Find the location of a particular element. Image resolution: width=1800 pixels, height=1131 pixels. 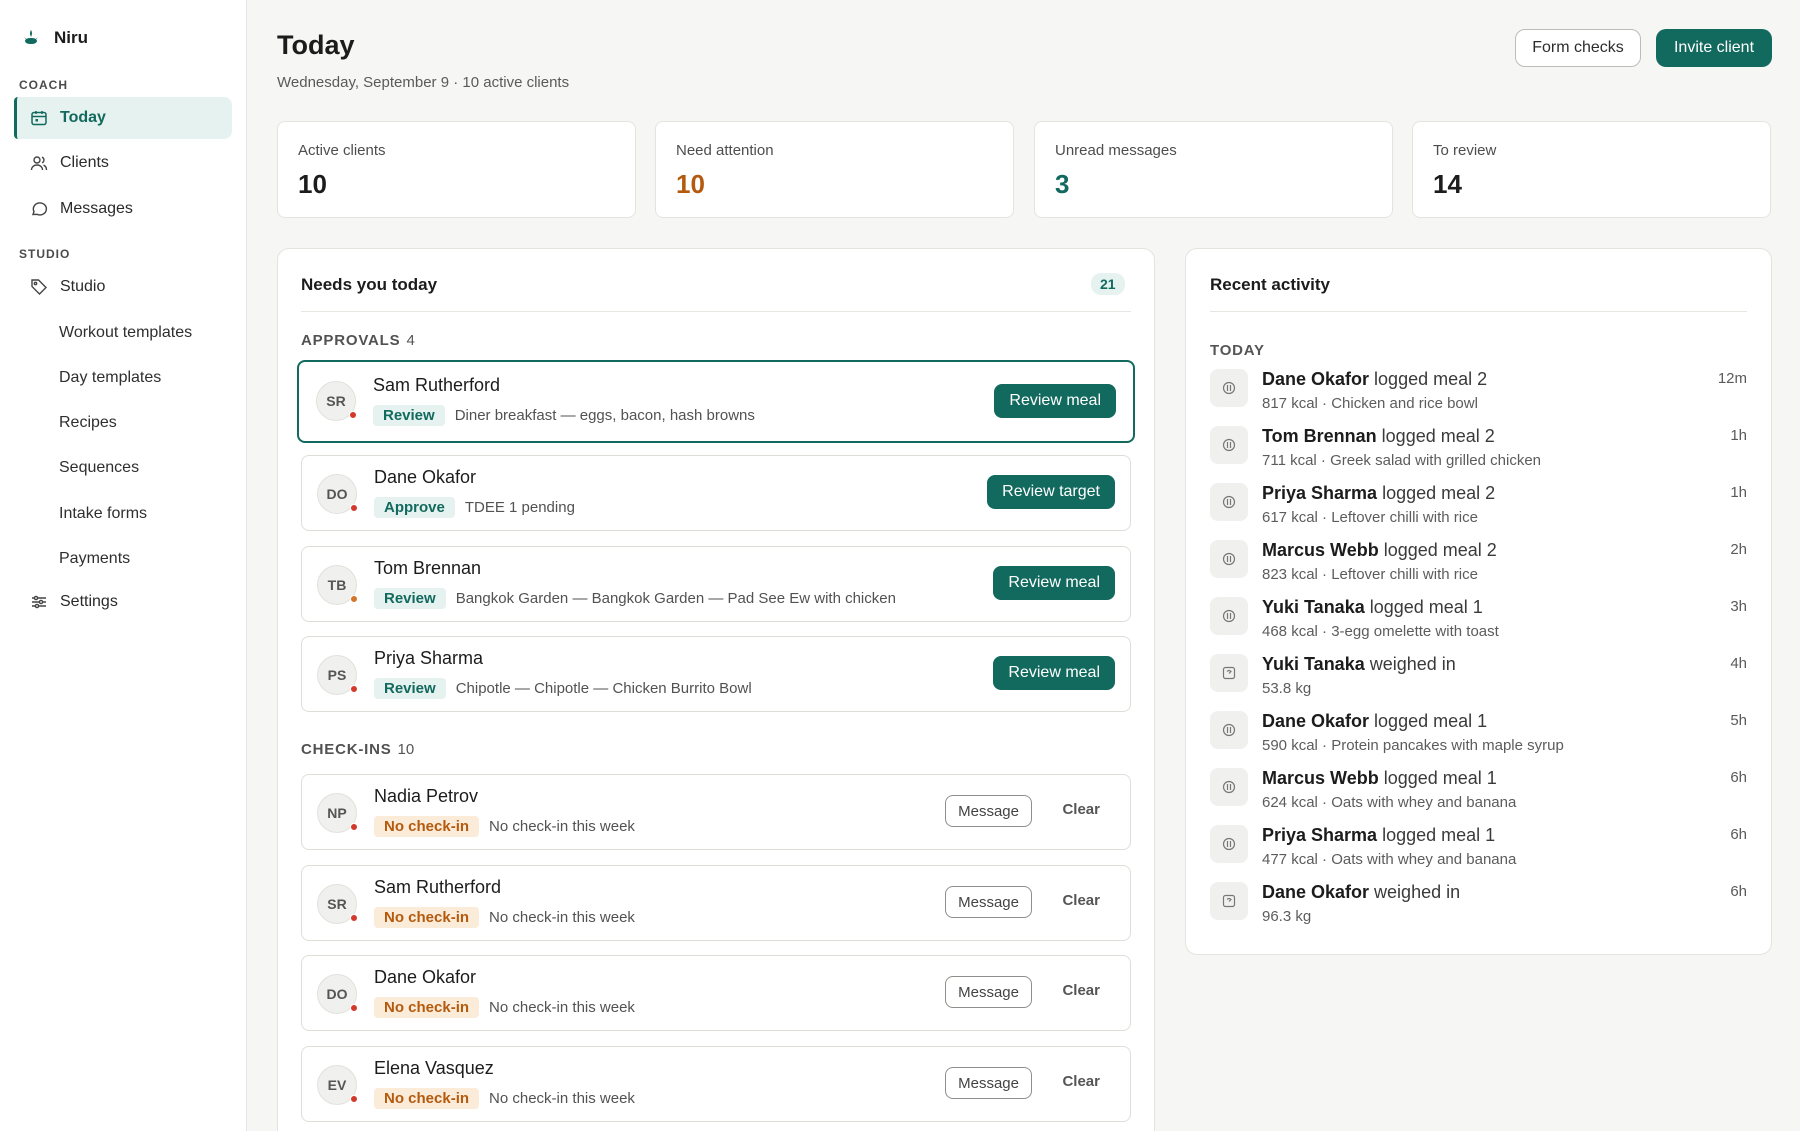

activity-title: Tom Brennan logged meal 2 is located at coordinates (1378, 436).